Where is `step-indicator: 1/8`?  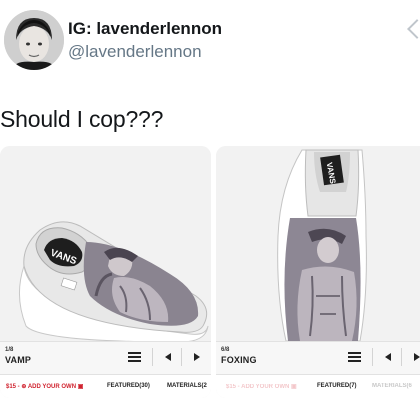 step-indicator: 1/8 is located at coordinates (9, 350).